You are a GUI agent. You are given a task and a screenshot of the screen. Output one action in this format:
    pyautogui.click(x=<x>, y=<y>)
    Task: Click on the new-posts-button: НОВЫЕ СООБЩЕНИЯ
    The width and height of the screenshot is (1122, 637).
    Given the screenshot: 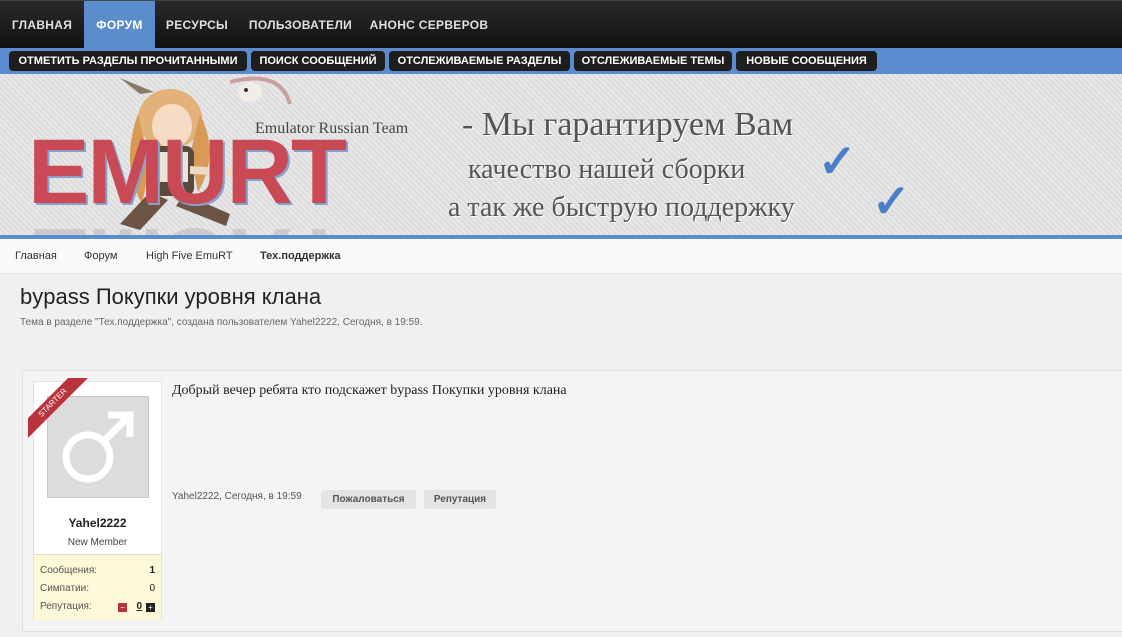 What is the action you would take?
    pyautogui.click(x=806, y=61)
    